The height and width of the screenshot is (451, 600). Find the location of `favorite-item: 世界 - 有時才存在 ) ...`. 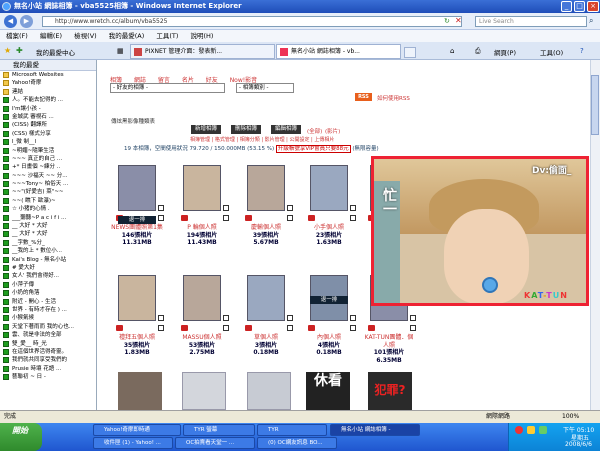

favorite-item: 世界 - 有時才存在 ) ... is located at coordinates (48, 310).